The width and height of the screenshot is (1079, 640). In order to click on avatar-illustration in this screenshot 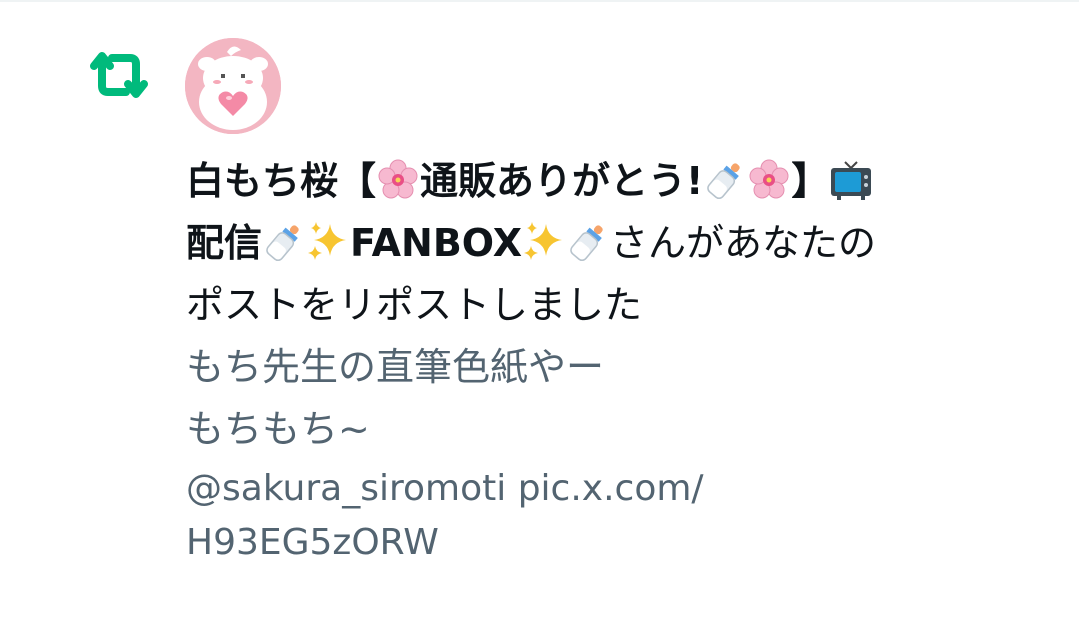, I will do `click(233, 86)`.